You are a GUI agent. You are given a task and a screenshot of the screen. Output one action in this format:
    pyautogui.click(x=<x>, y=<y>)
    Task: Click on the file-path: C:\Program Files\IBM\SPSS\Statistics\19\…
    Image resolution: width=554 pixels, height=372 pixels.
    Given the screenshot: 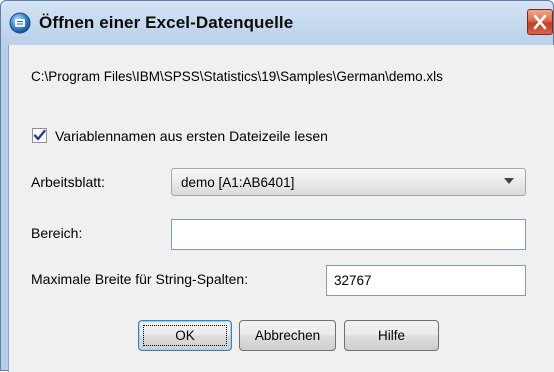 What is the action you would take?
    pyautogui.click(x=237, y=76)
    